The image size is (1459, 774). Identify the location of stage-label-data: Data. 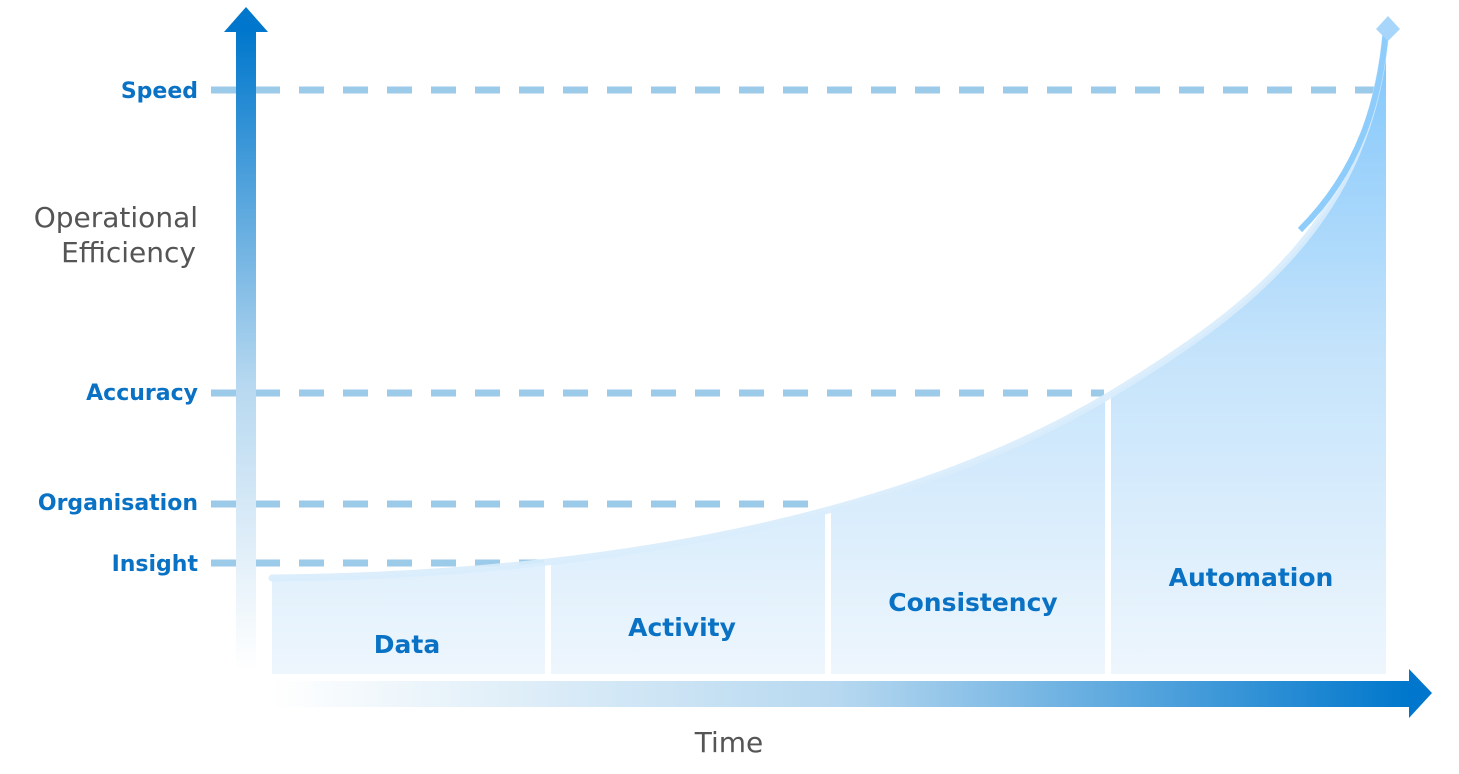
(407, 644).